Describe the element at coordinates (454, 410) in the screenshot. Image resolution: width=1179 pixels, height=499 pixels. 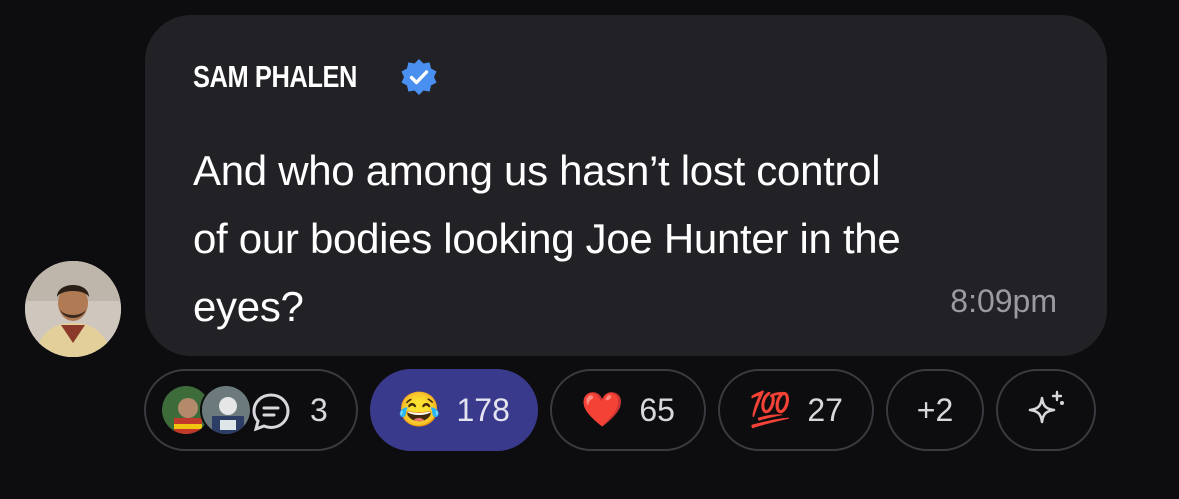
I see `reaction-tears-of-joy: 😂 178` at that location.